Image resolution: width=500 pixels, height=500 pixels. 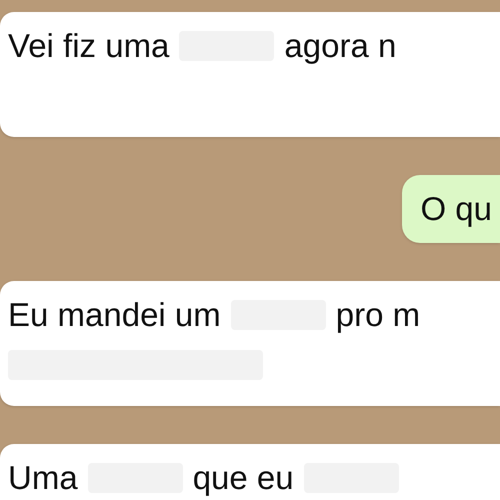 What do you see at coordinates (114, 315) in the screenshot?
I see `message-text: Eu mandei um` at bounding box center [114, 315].